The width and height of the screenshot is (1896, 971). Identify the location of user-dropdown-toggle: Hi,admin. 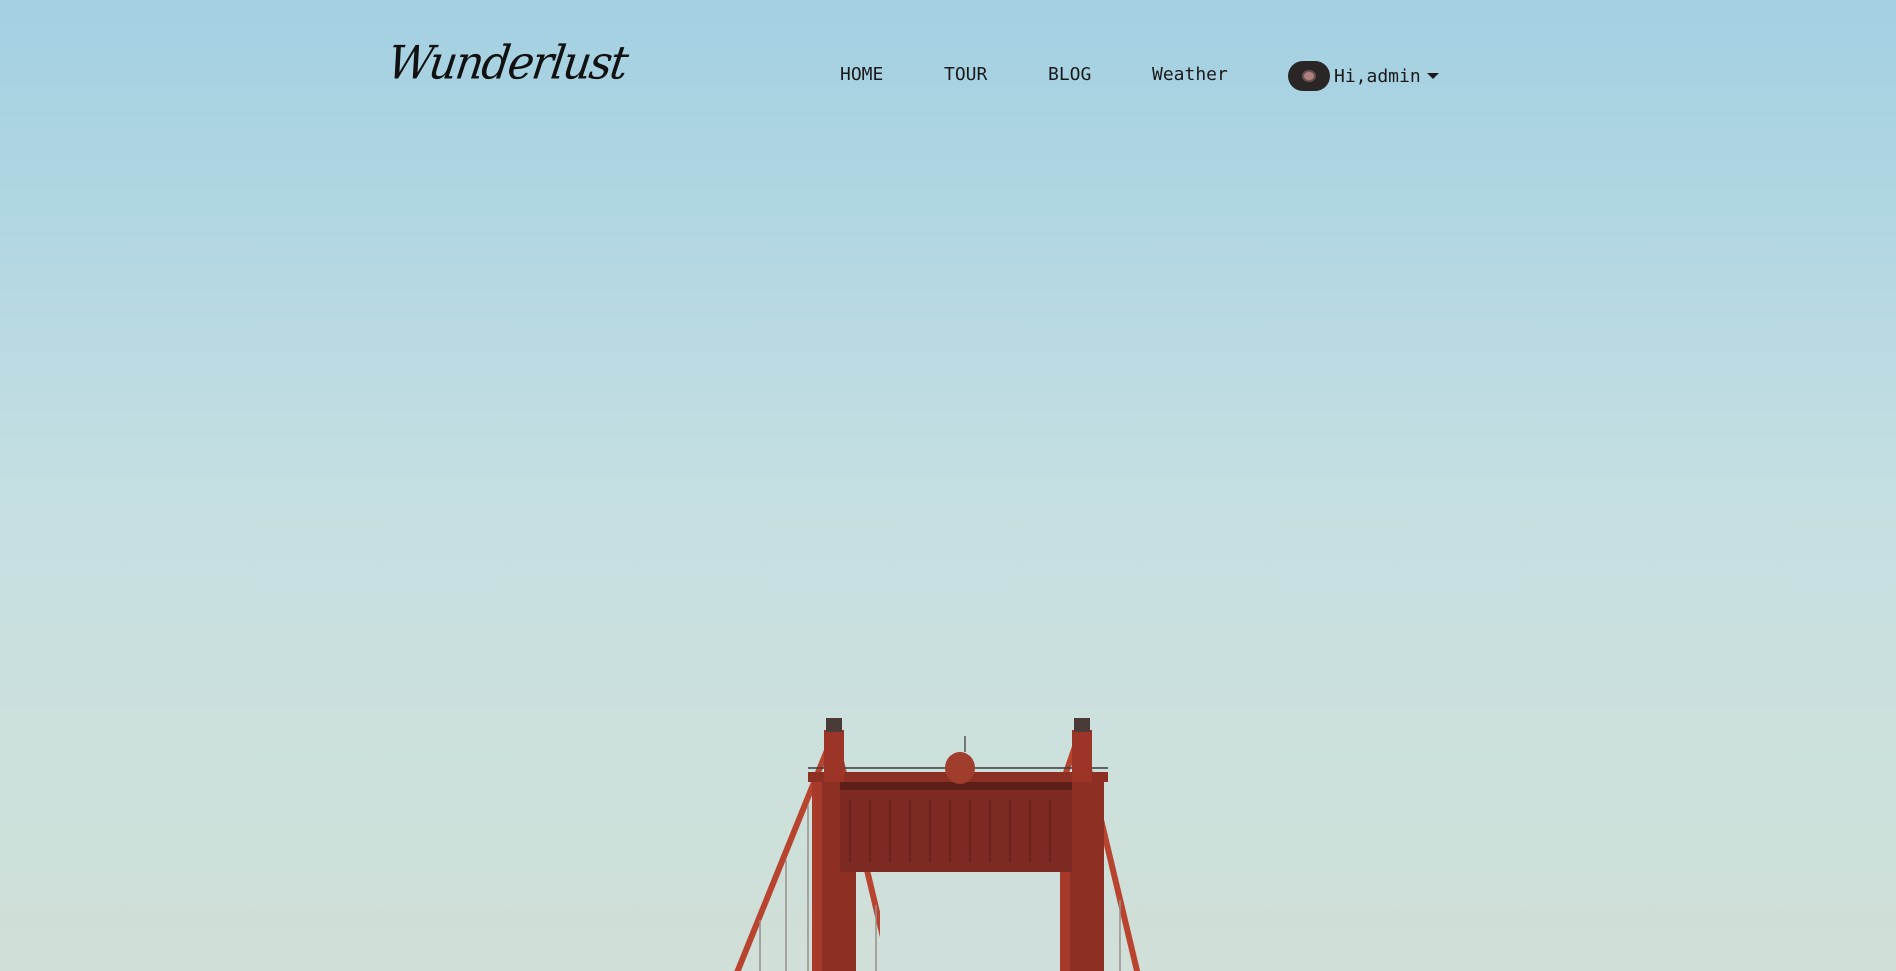
(1363, 76).